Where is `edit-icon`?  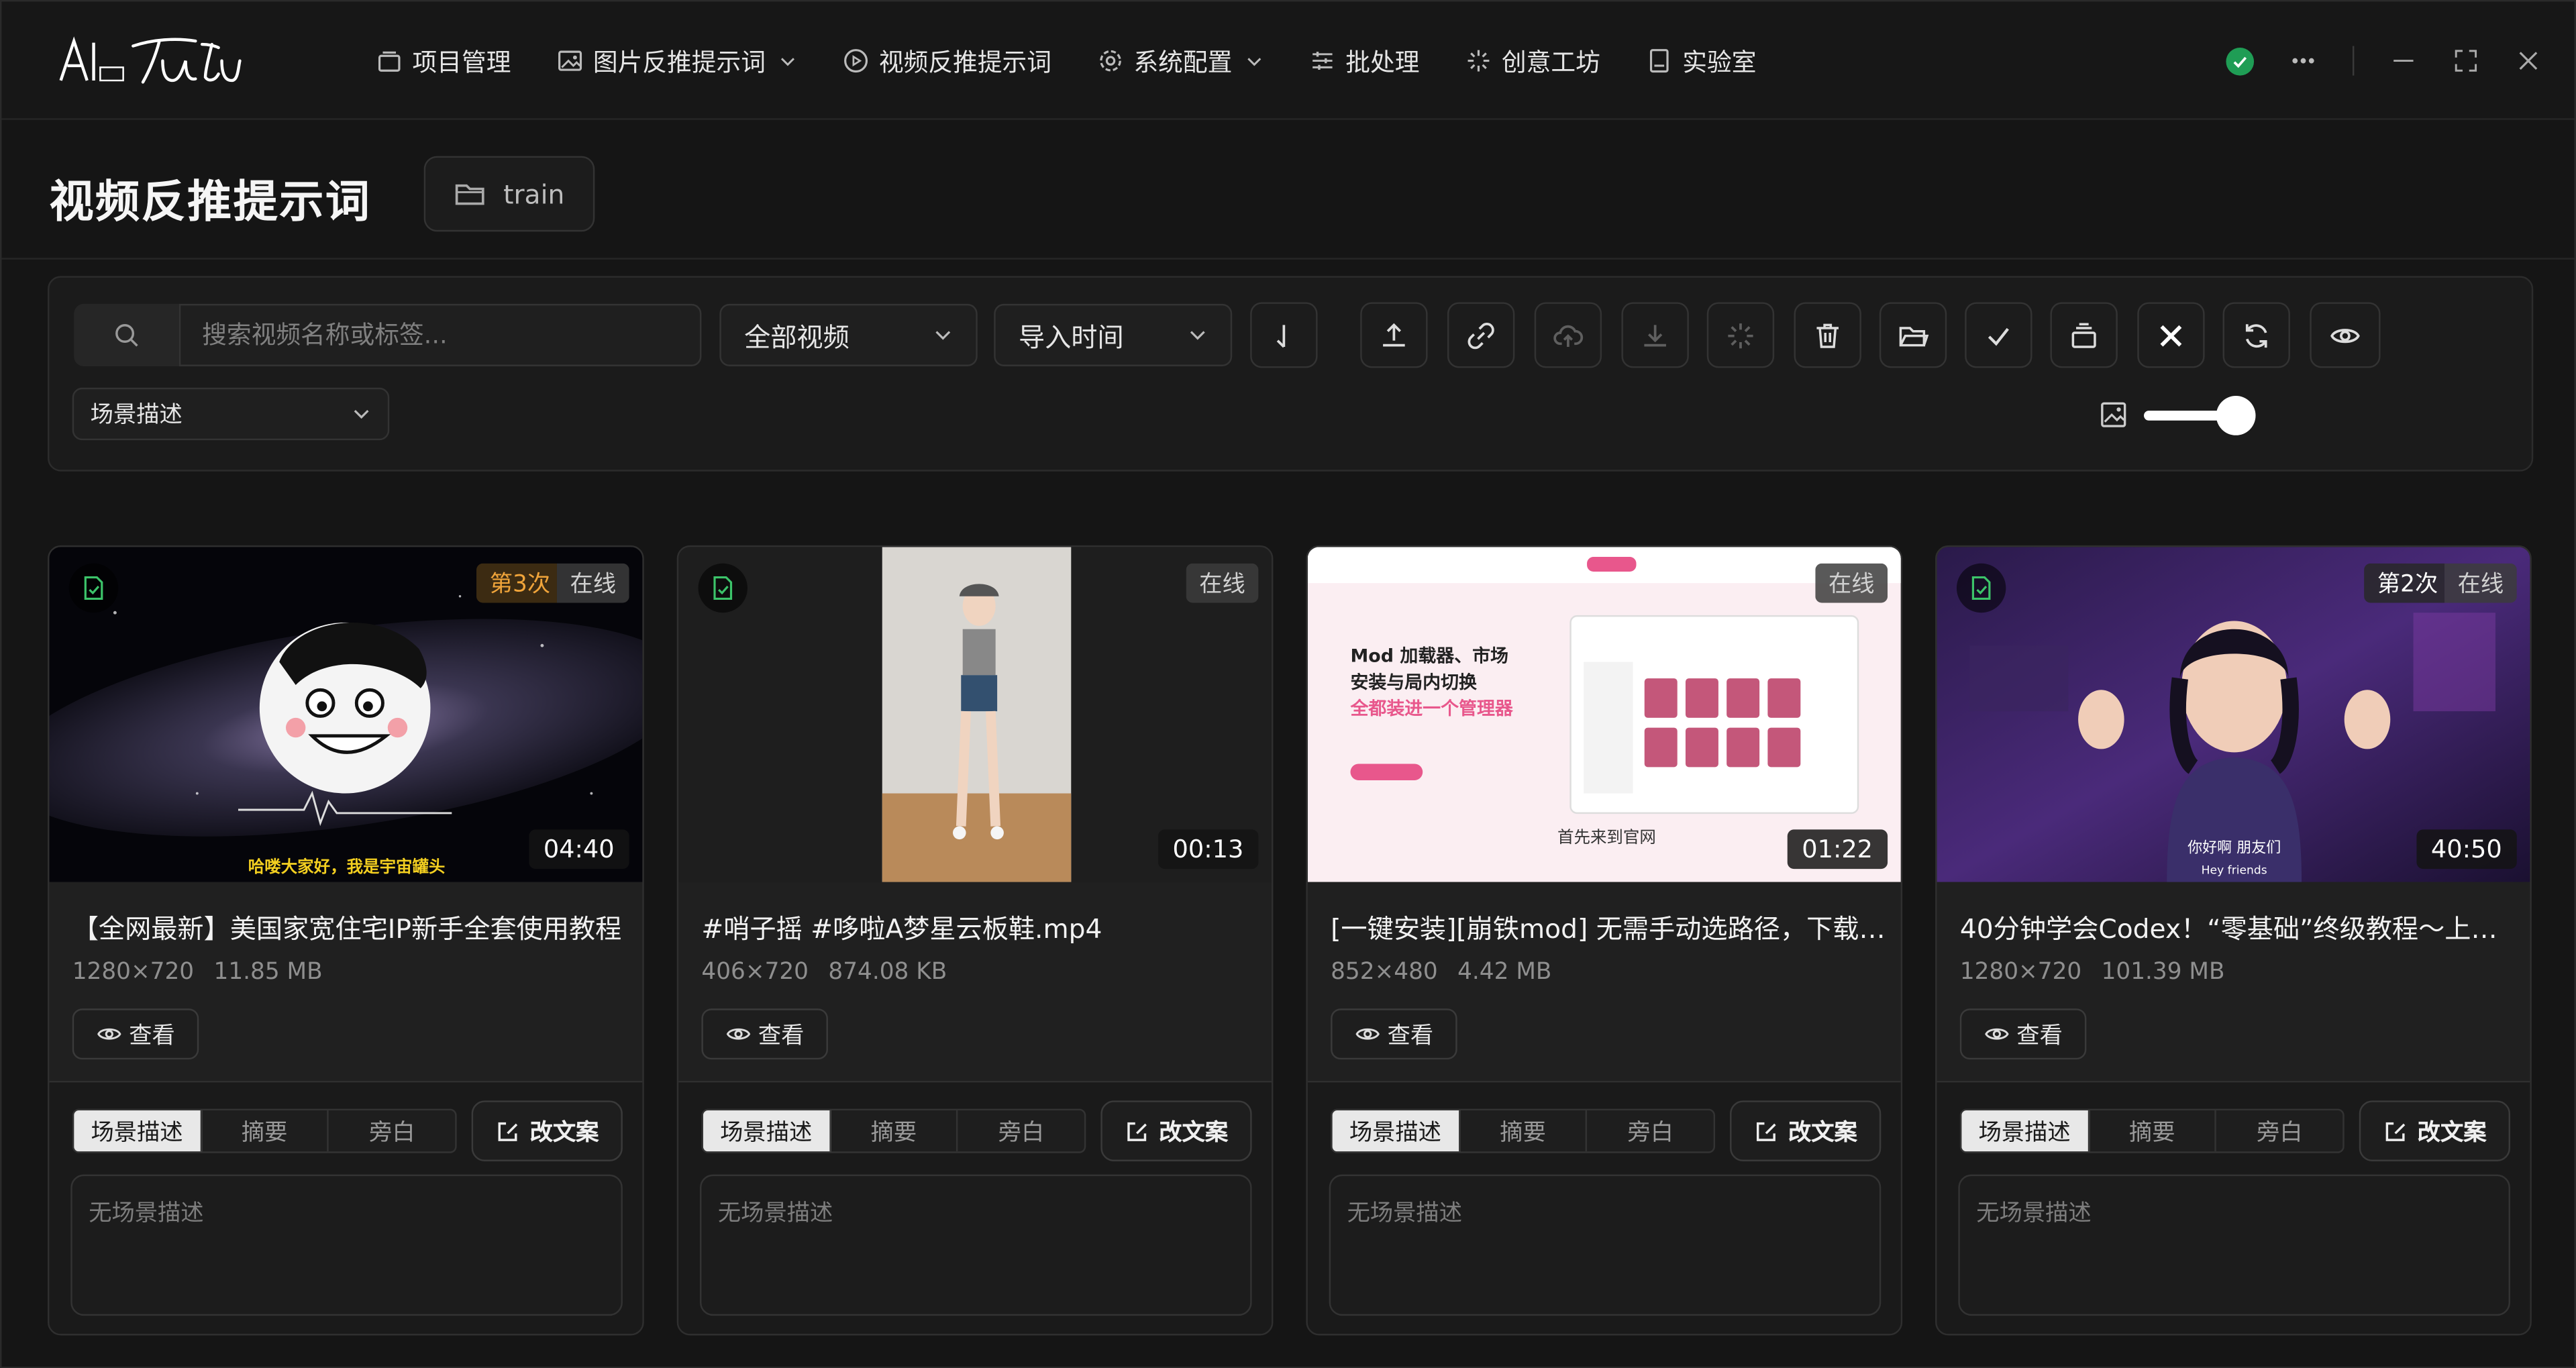 edit-icon is located at coordinates (1765, 1131).